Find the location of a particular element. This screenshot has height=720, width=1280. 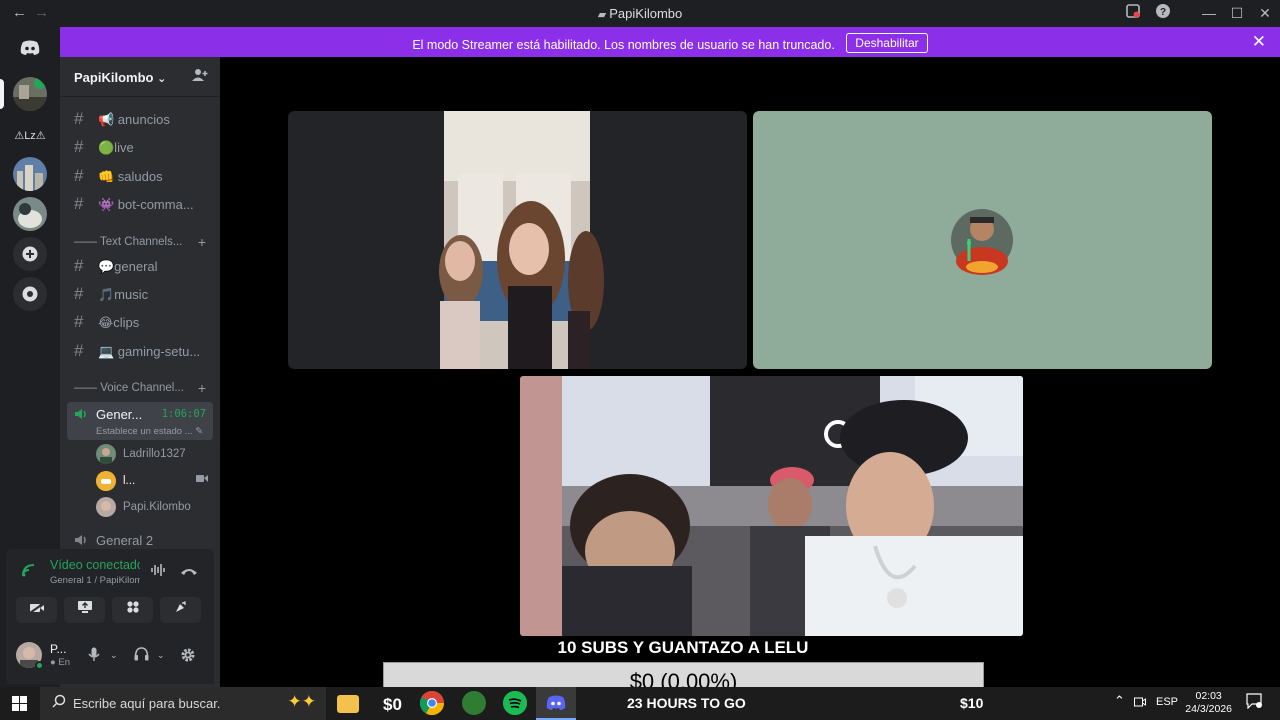

banner-close-icon: ✕ is located at coordinates (1259, 42).